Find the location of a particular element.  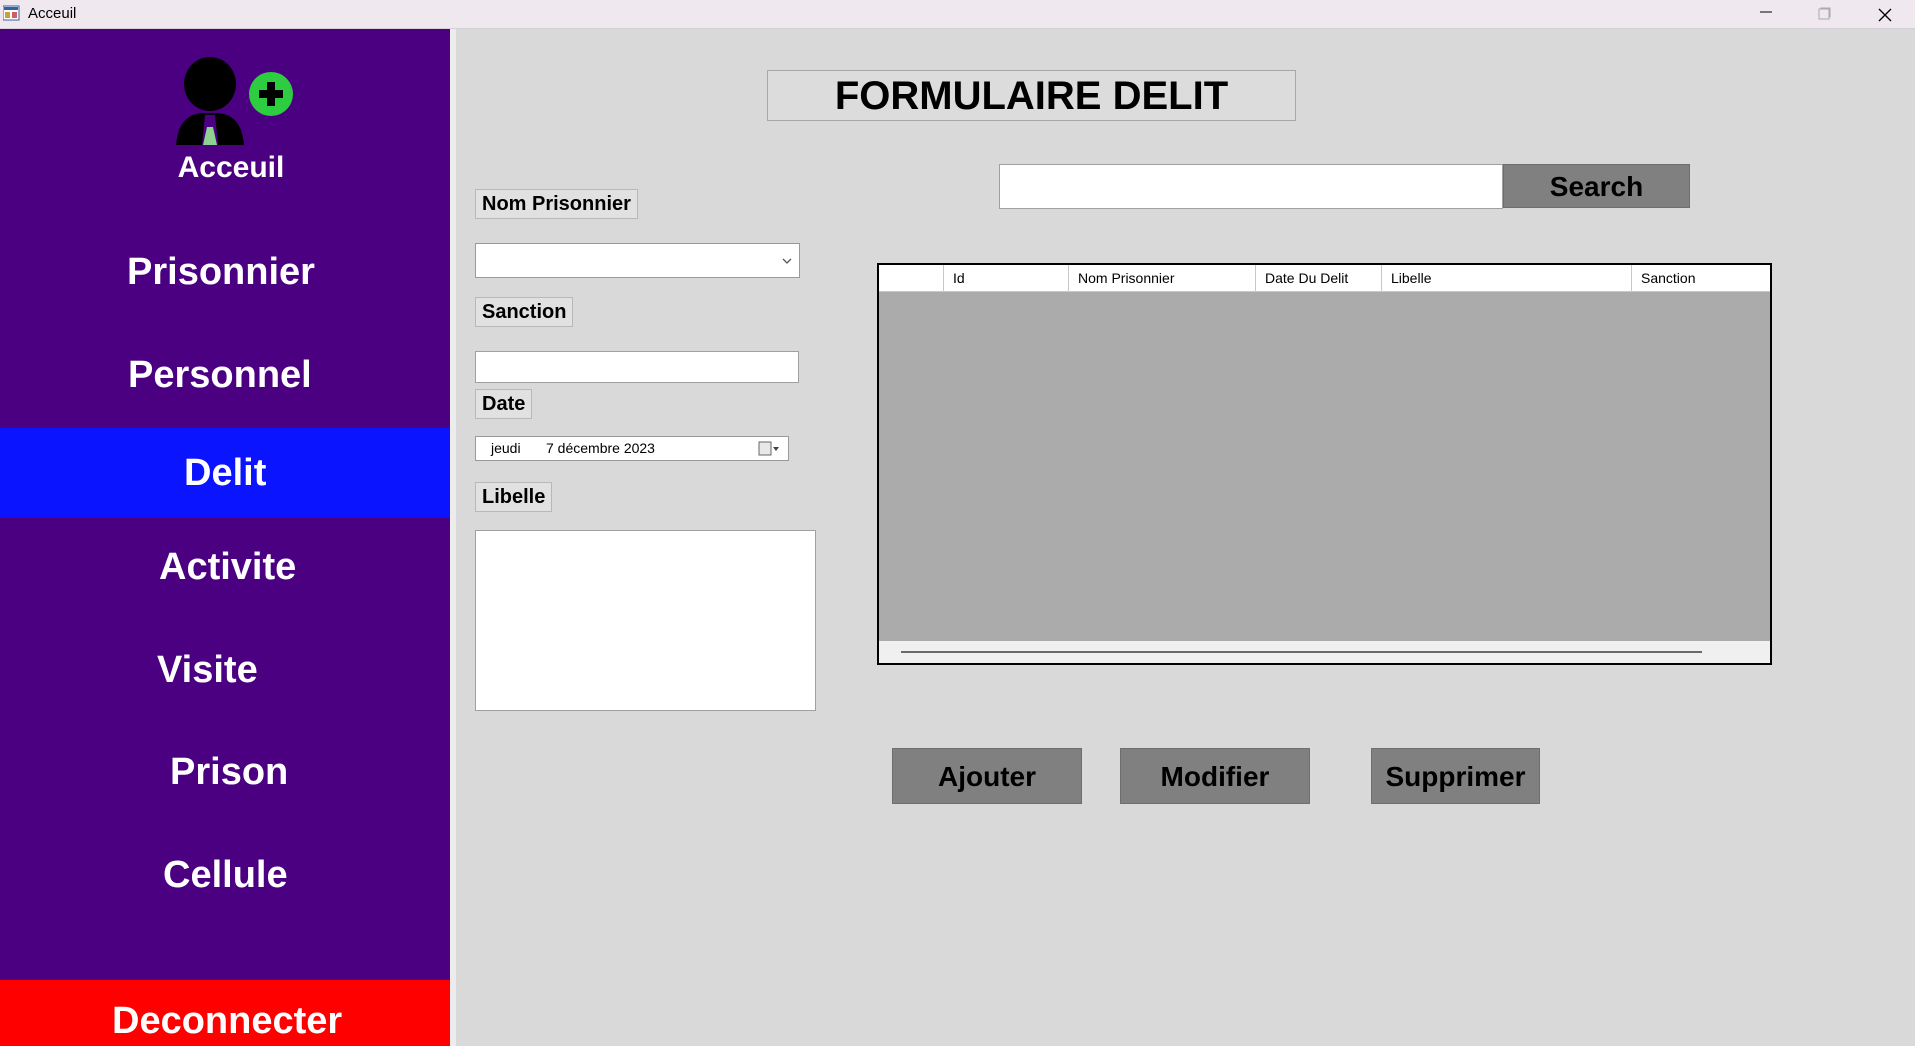

date-label: Date is located at coordinates (504, 404).